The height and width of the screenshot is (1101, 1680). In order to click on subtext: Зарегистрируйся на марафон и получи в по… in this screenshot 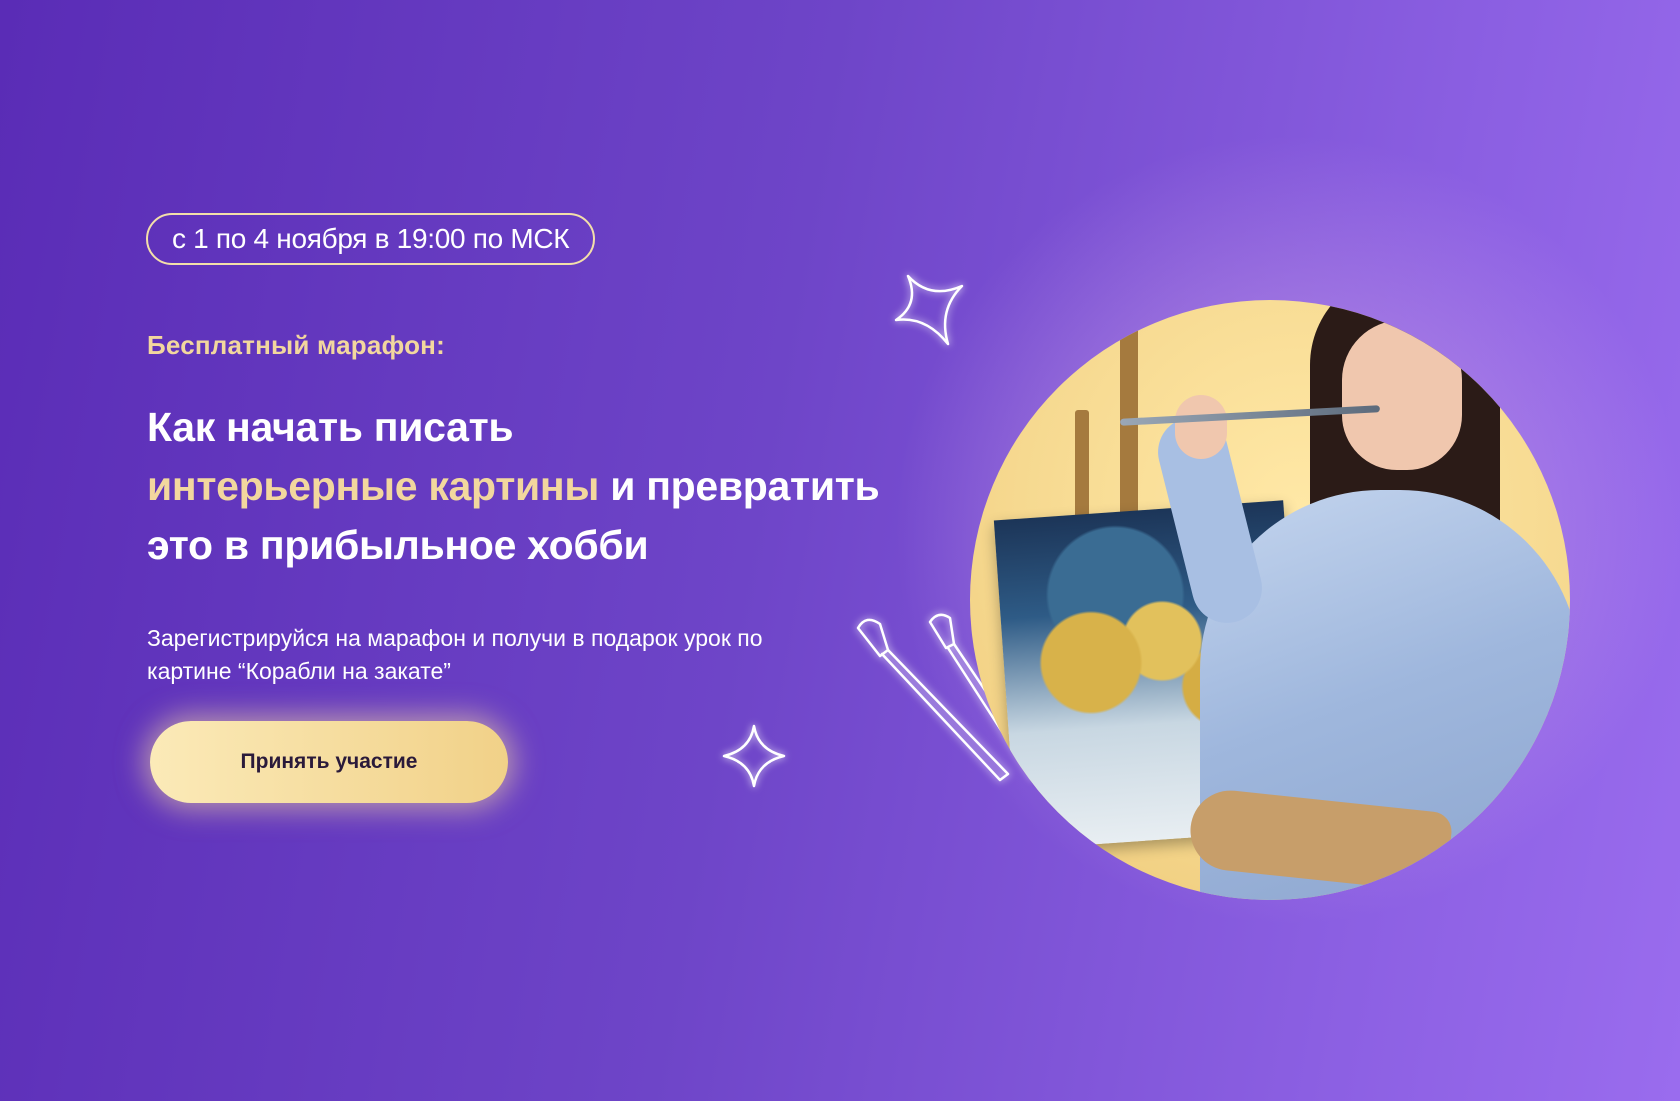, I will do `click(455, 654)`.